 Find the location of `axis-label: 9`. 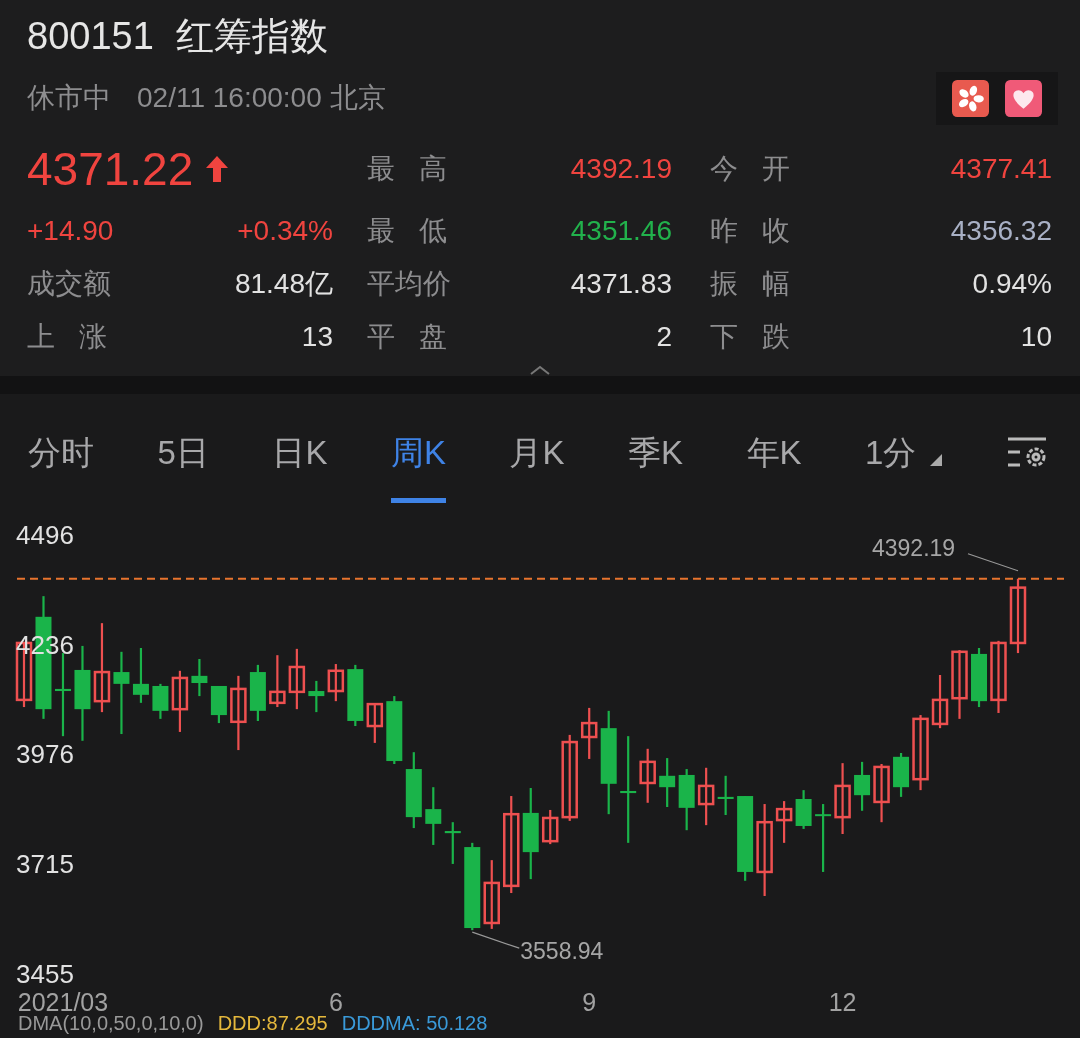

axis-label: 9 is located at coordinates (589, 1002).